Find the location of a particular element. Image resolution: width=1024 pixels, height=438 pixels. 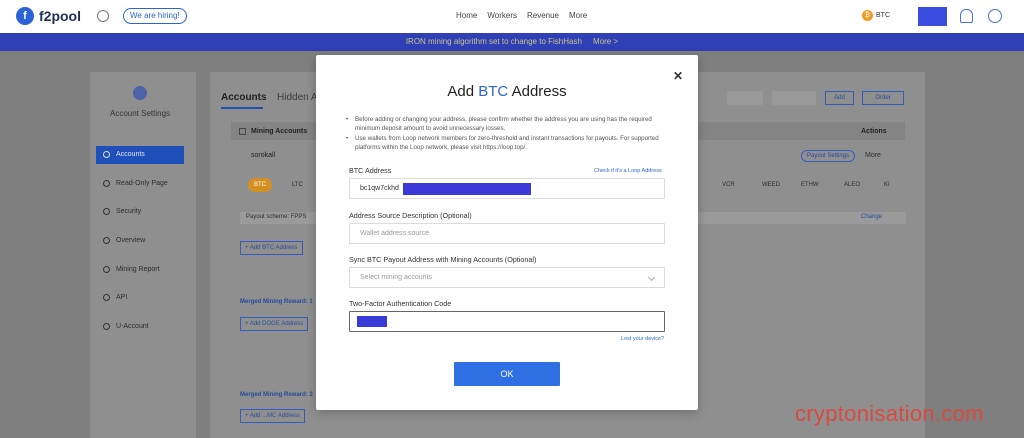

language-globe-icon is located at coordinates (103, 16).